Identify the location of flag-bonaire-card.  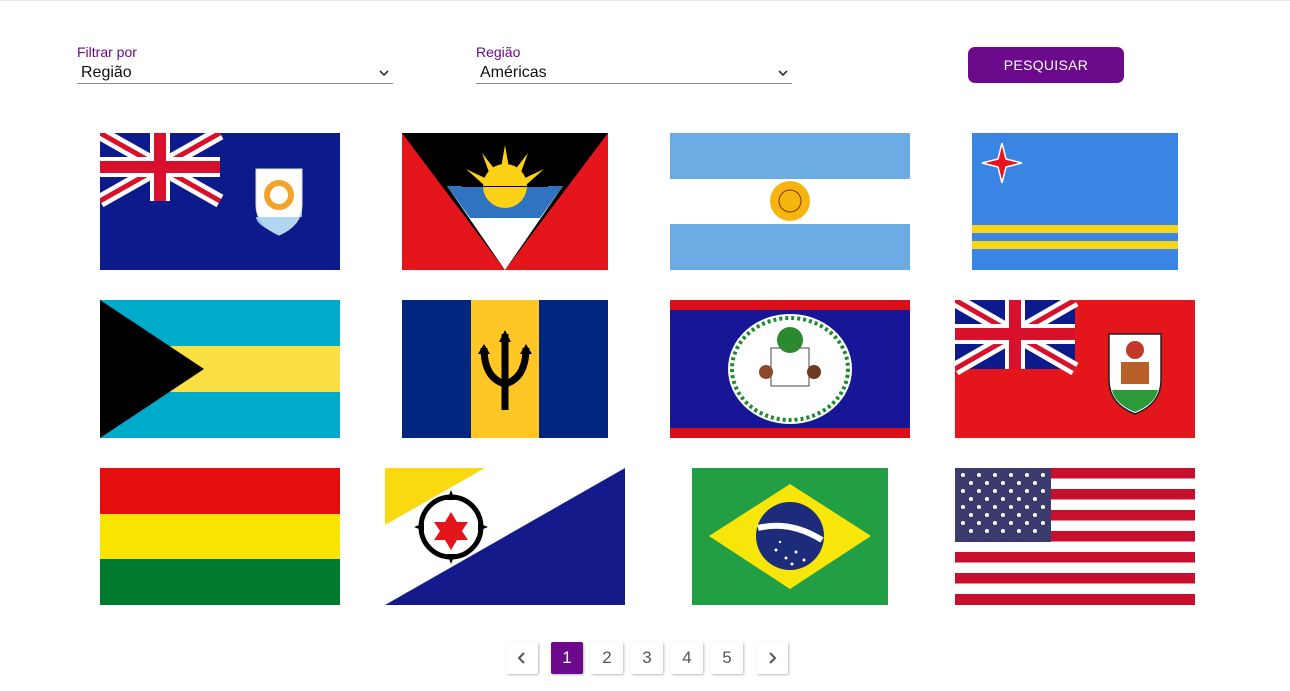
(505, 536).